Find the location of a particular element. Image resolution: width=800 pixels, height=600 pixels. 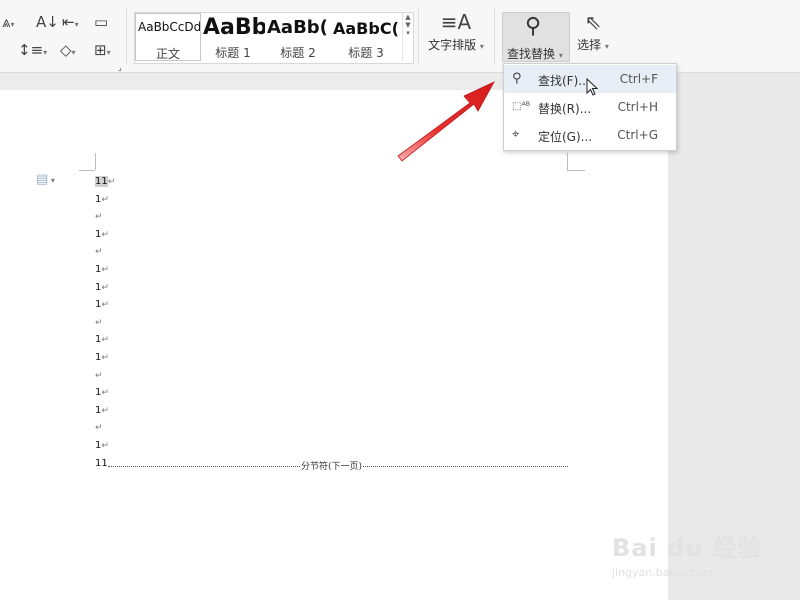

replace-icon: ⬚ᴬᴮ is located at coordinates (521, 106).